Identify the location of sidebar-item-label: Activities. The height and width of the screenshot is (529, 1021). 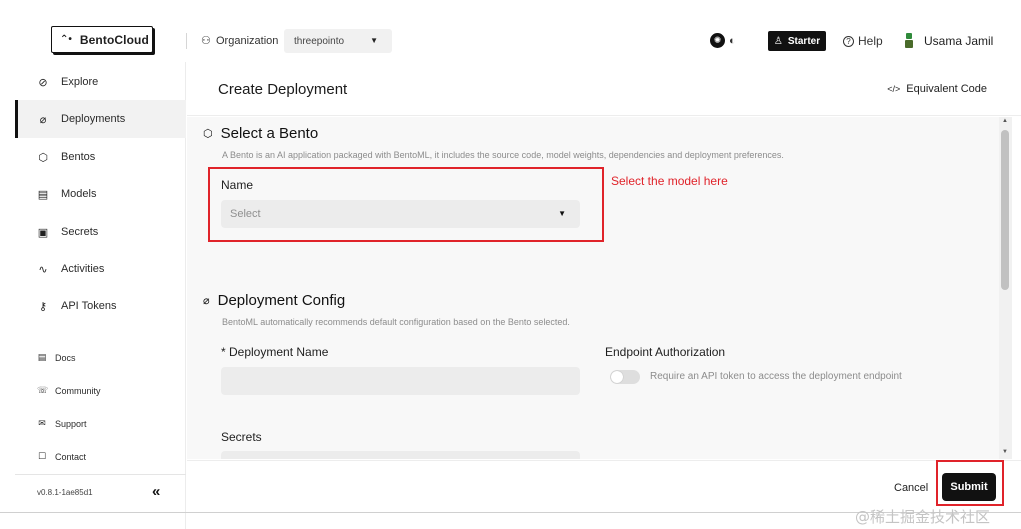
(83, 269).